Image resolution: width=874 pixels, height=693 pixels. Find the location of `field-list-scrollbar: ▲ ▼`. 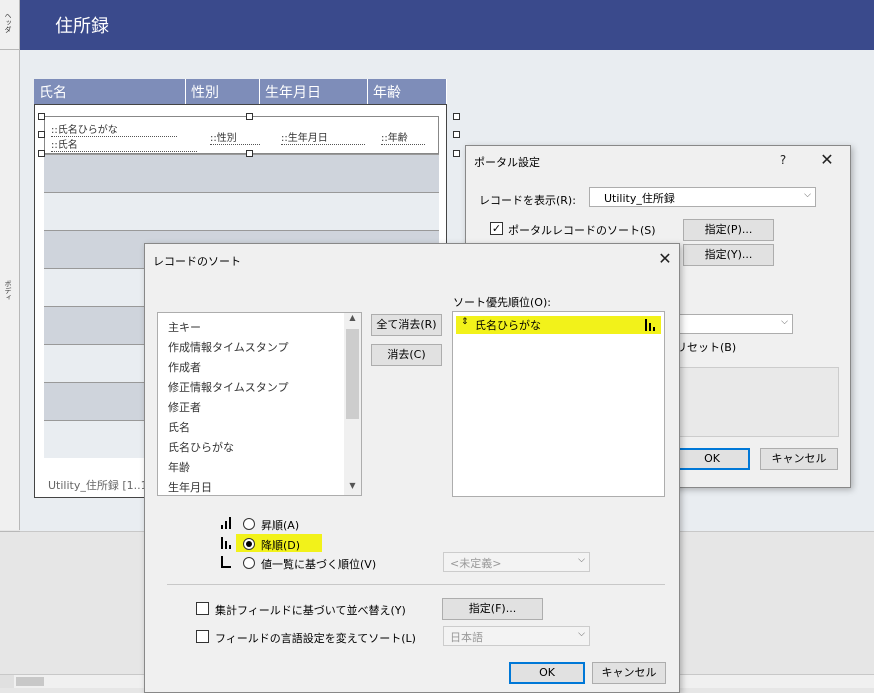

field-list-scrollbar: ▲ ▼ is located at coordinates (352, 404).